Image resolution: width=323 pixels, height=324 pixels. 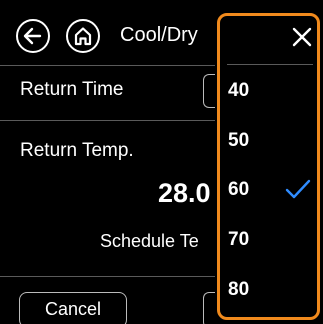 I want to click on arrow-left-icon, so click(x=32, y=36).